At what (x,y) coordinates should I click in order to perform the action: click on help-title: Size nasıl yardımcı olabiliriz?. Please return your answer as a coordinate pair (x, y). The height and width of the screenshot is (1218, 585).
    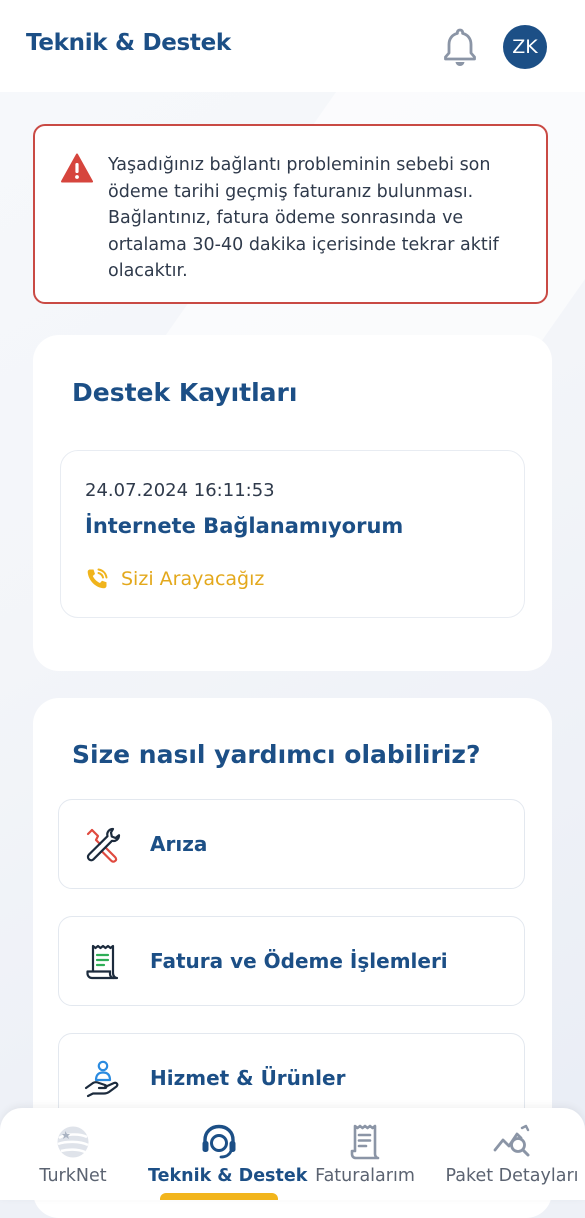
    Looking at the image, I should click on (276, 754).